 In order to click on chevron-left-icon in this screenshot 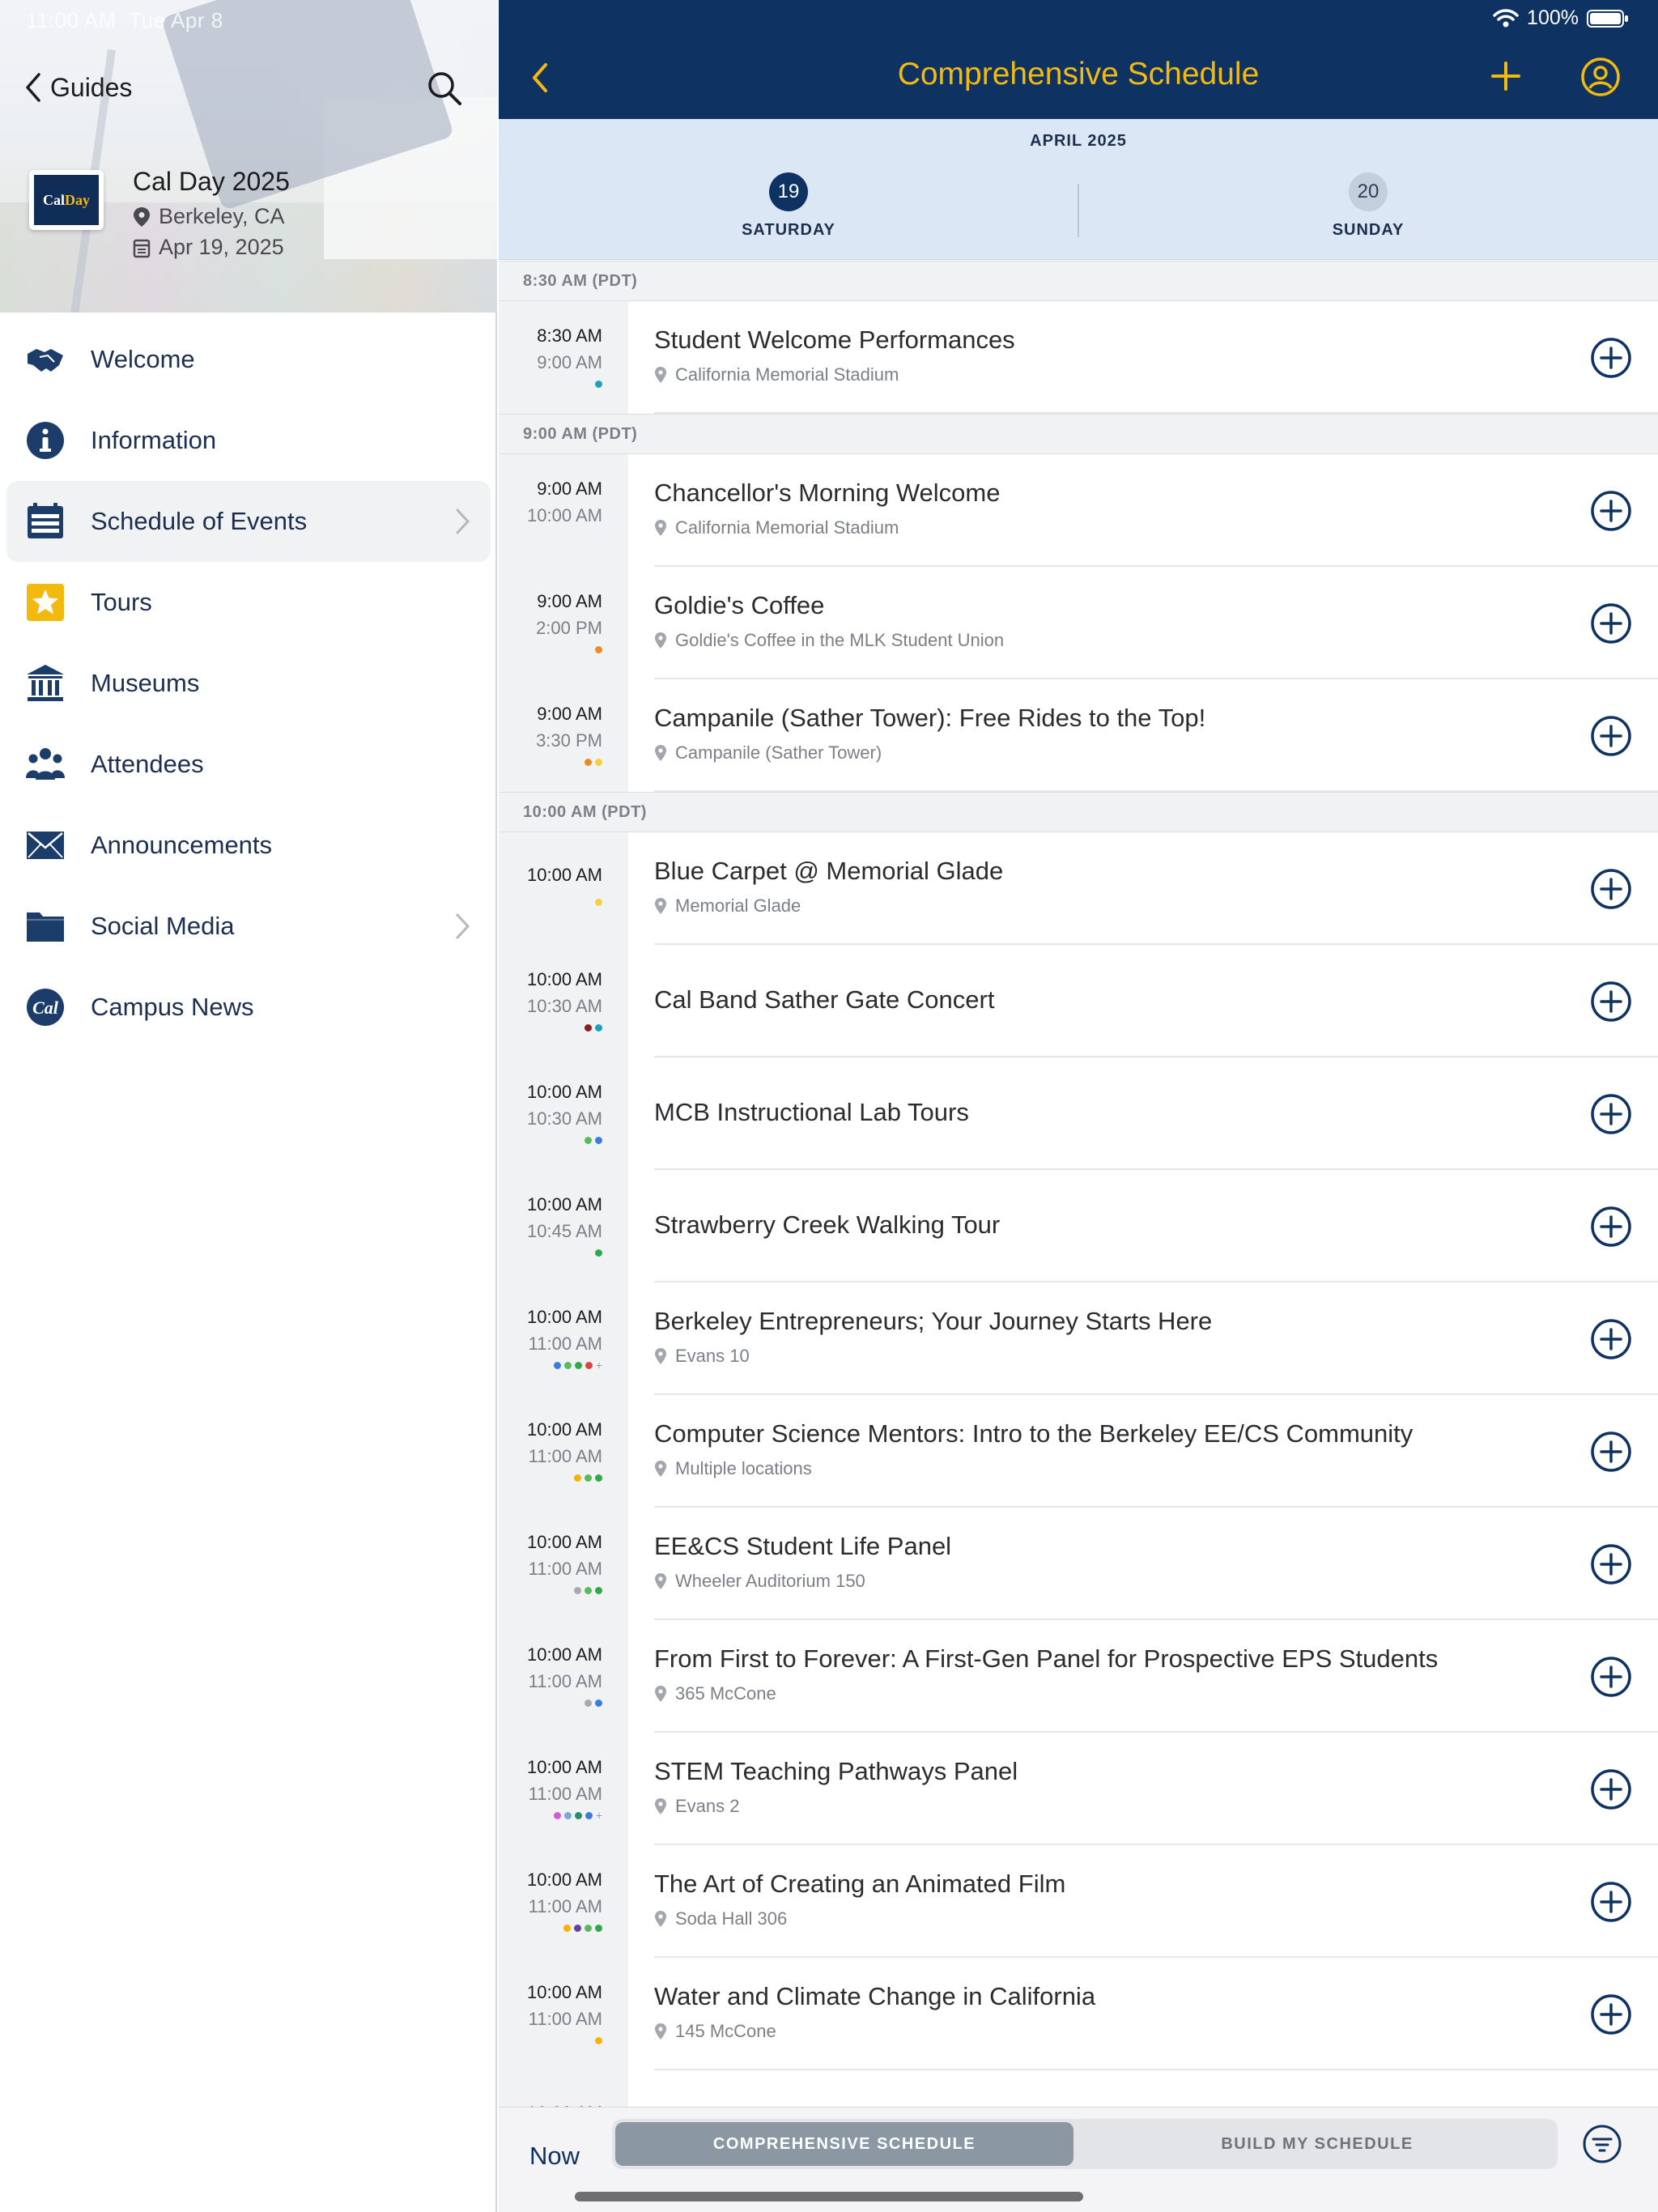, I will do `click(33, 87)`.